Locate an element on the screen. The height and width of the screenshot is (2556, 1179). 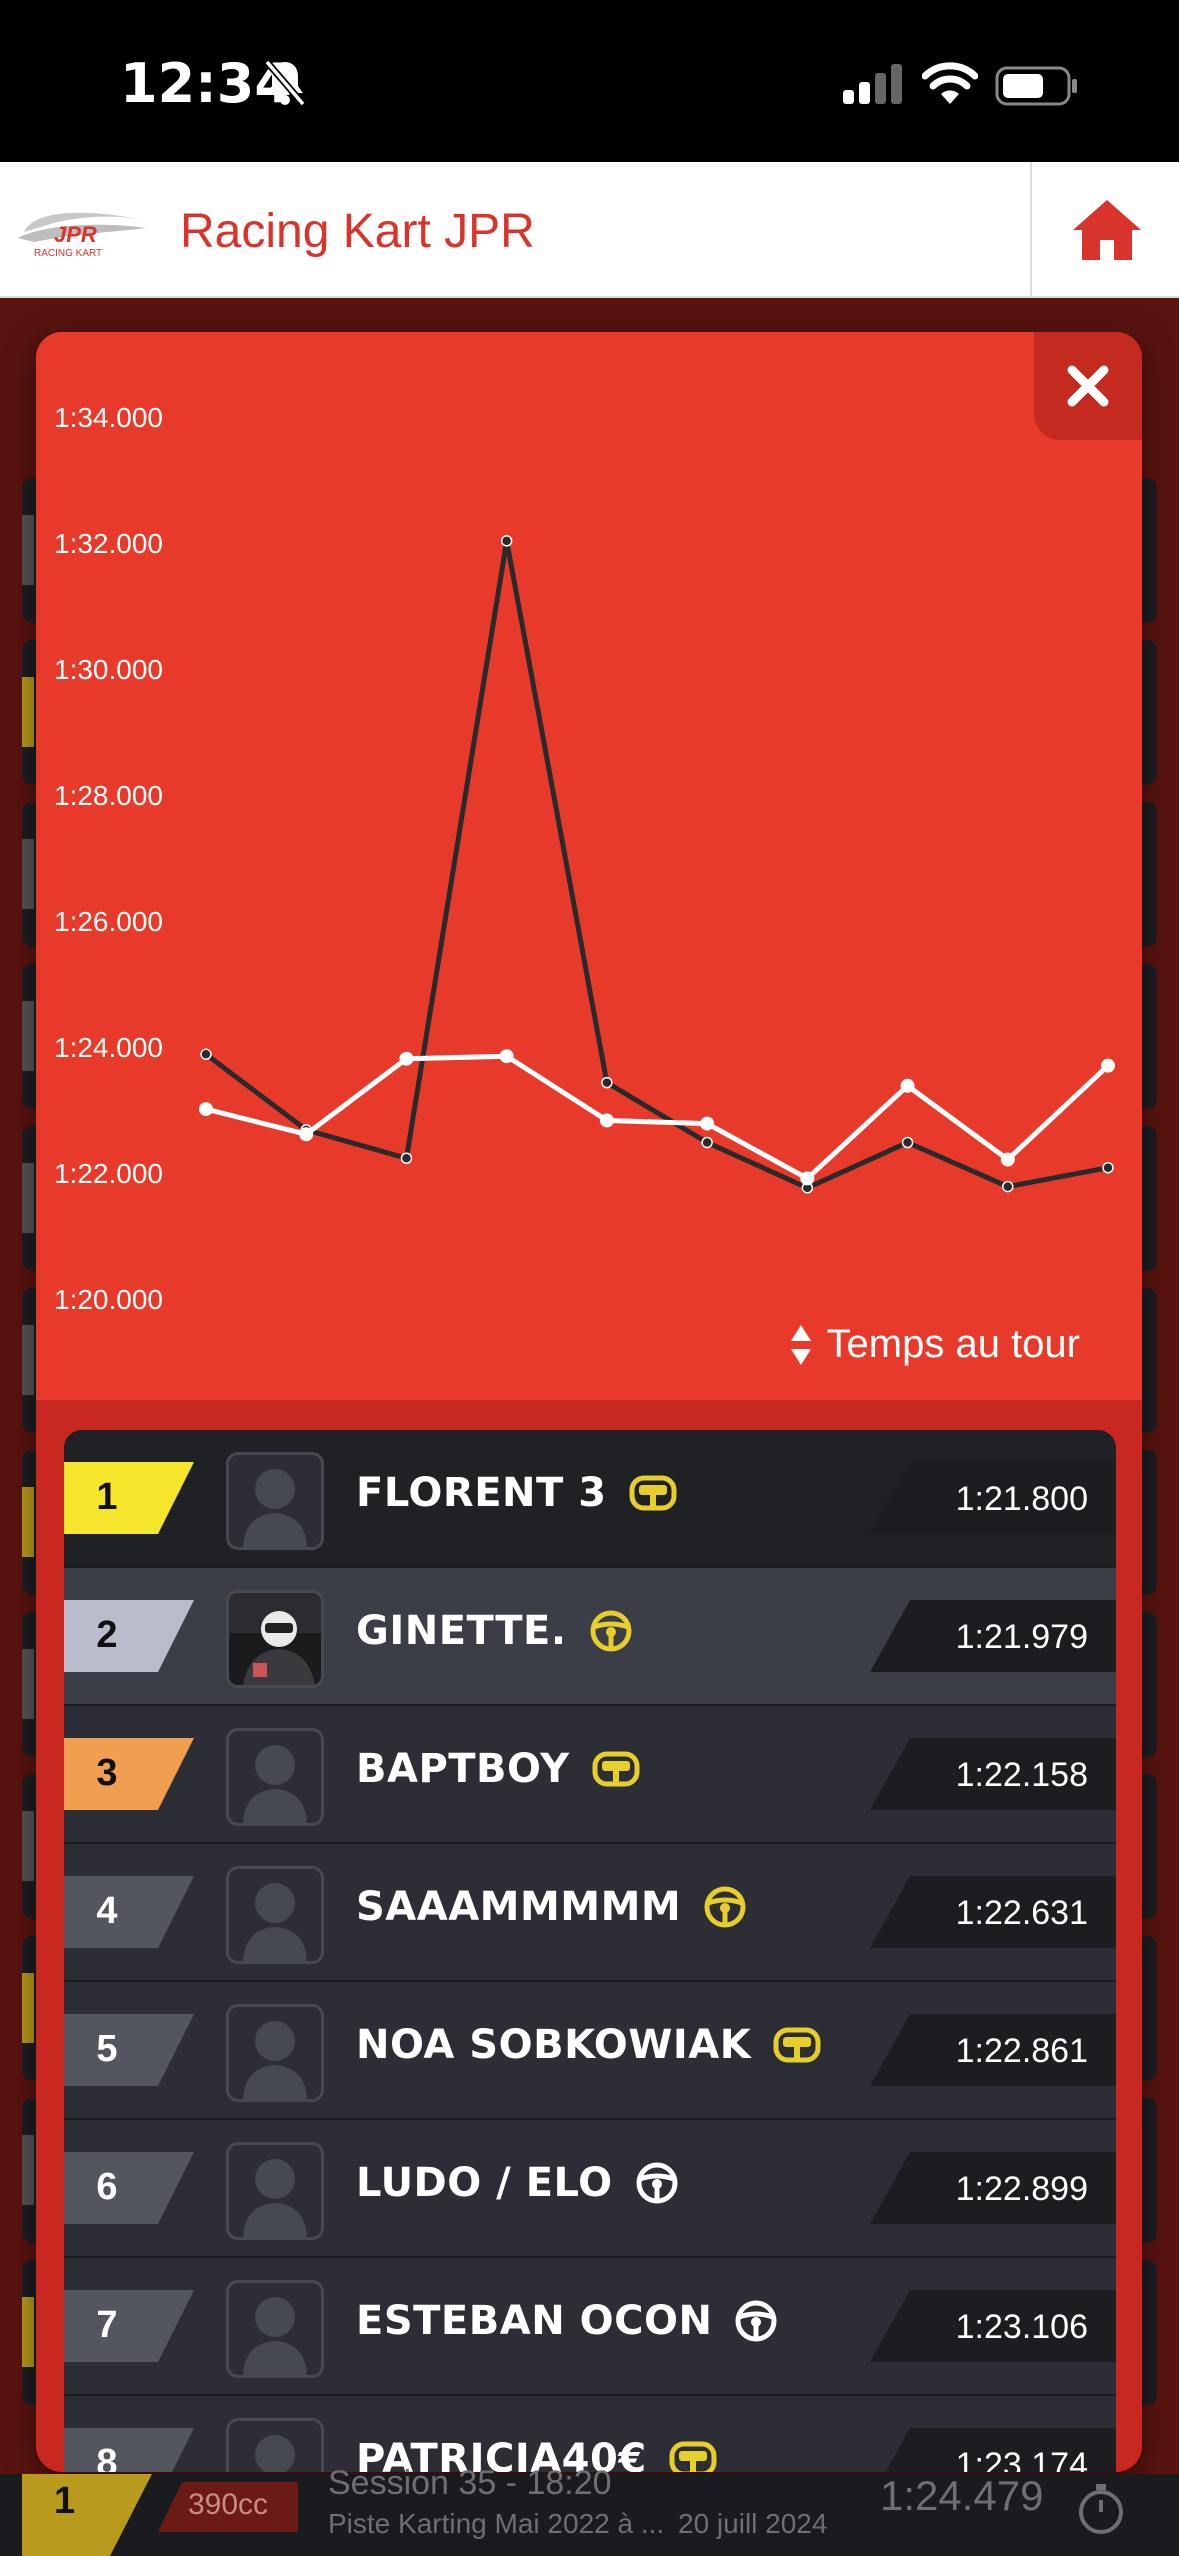
driver-name: ESTEBAN OCON is located at coordinates (567, 2321).